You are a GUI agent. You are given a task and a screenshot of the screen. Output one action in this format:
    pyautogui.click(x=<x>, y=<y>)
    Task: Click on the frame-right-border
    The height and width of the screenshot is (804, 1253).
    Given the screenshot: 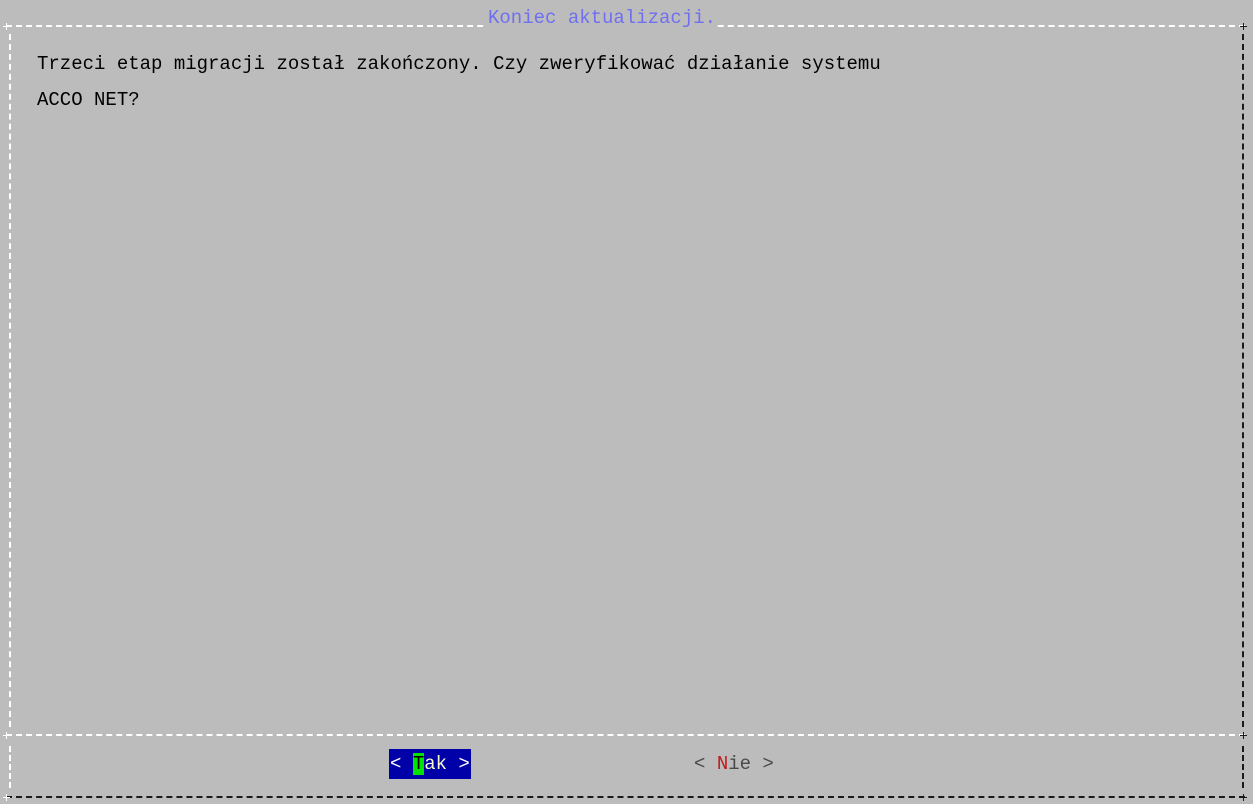 What is the action you would take?
    pyautogui.click(x=1243, y=380)
    